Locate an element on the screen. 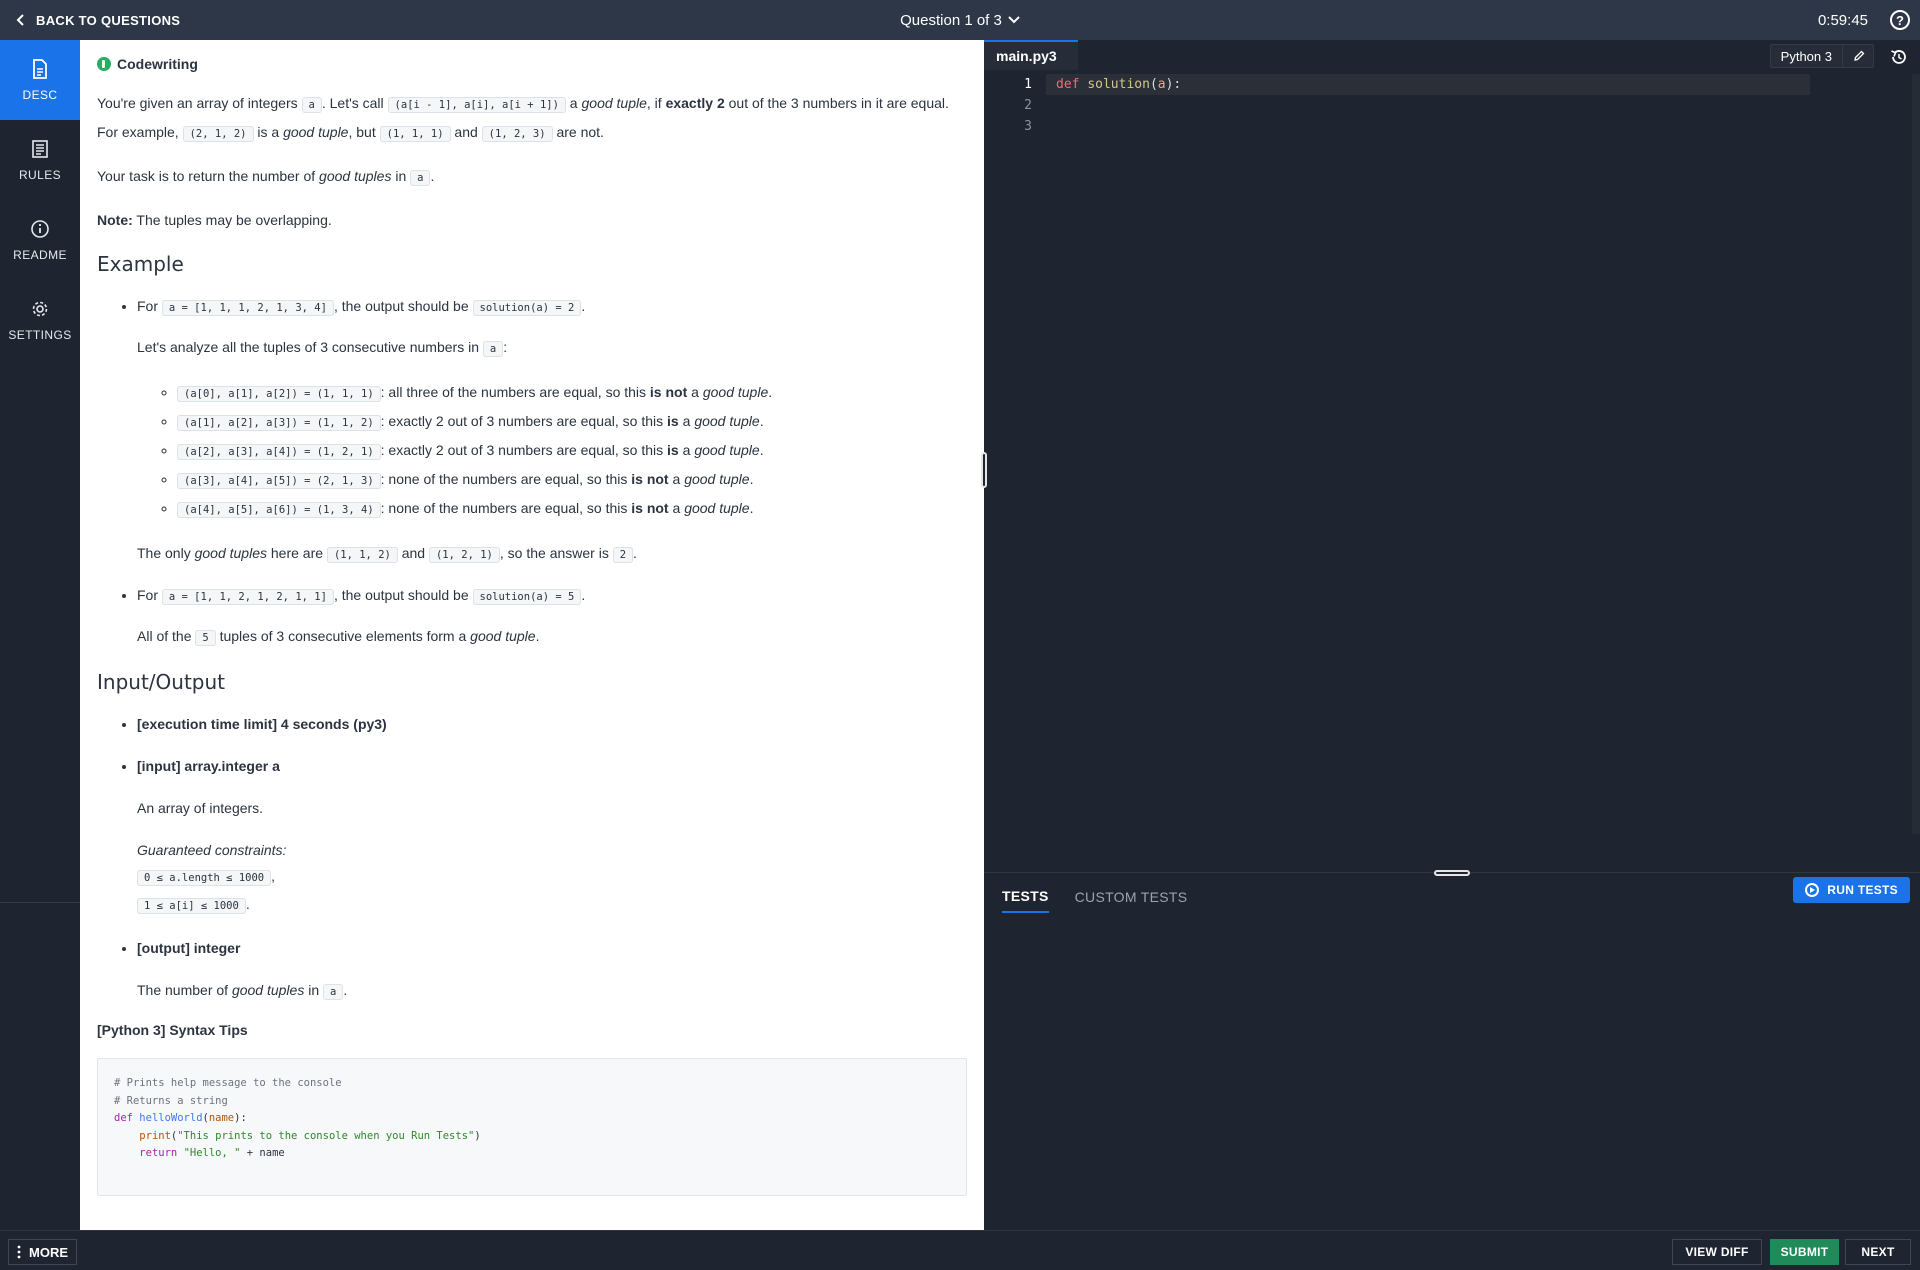 Image resolution: width=1920 pixels, height=1270 pixels. text: , the output should be is located at coordinates (403, 595).